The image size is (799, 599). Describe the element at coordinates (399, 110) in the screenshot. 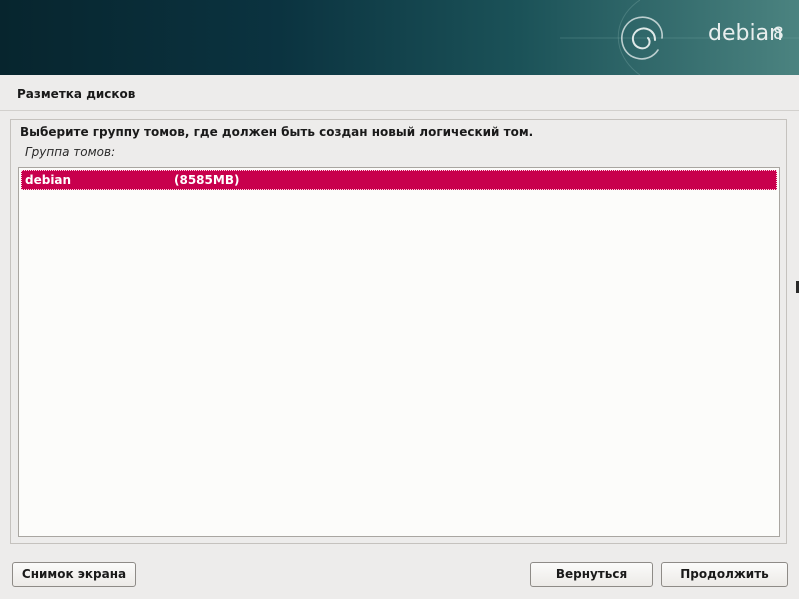

I see `title-divider` at that location.